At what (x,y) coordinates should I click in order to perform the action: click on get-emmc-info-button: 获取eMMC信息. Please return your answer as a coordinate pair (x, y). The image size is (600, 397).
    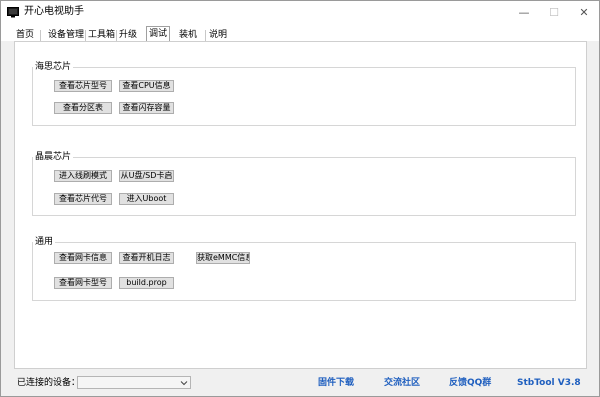
    Looking at the image, I should click on (223, 258).